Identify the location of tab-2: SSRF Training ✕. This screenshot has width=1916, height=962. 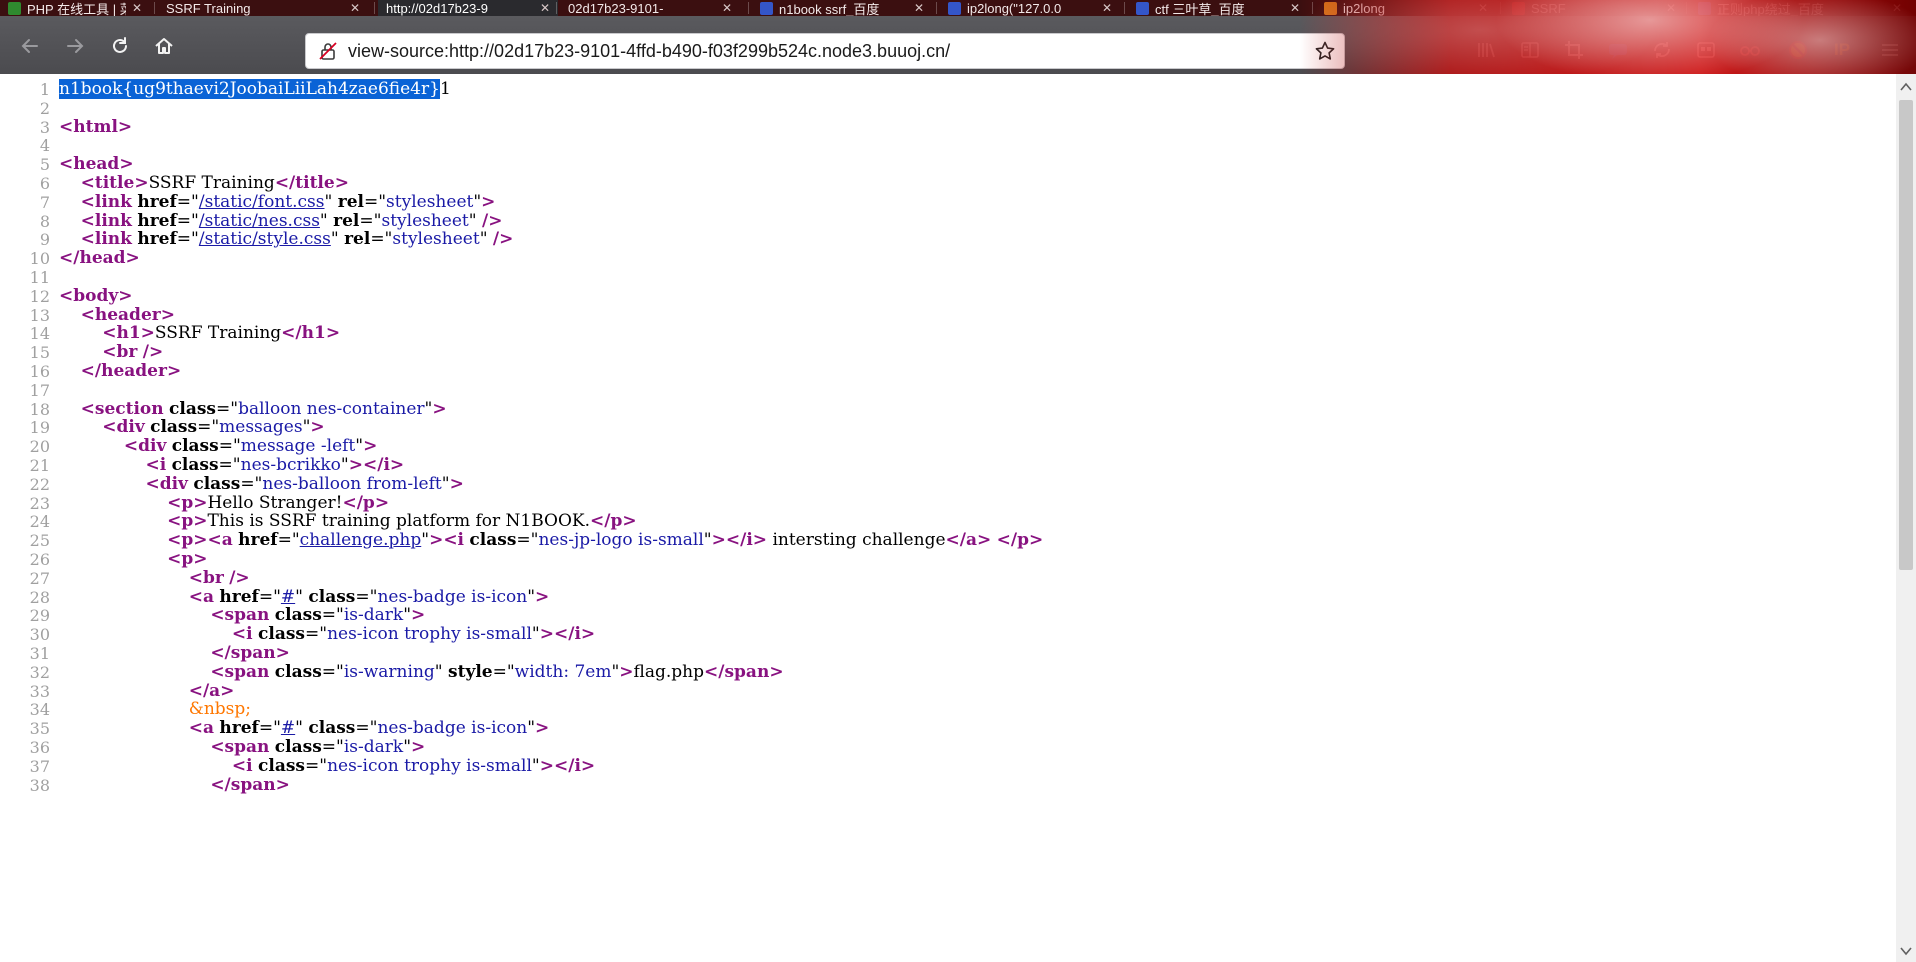
(263, 8).